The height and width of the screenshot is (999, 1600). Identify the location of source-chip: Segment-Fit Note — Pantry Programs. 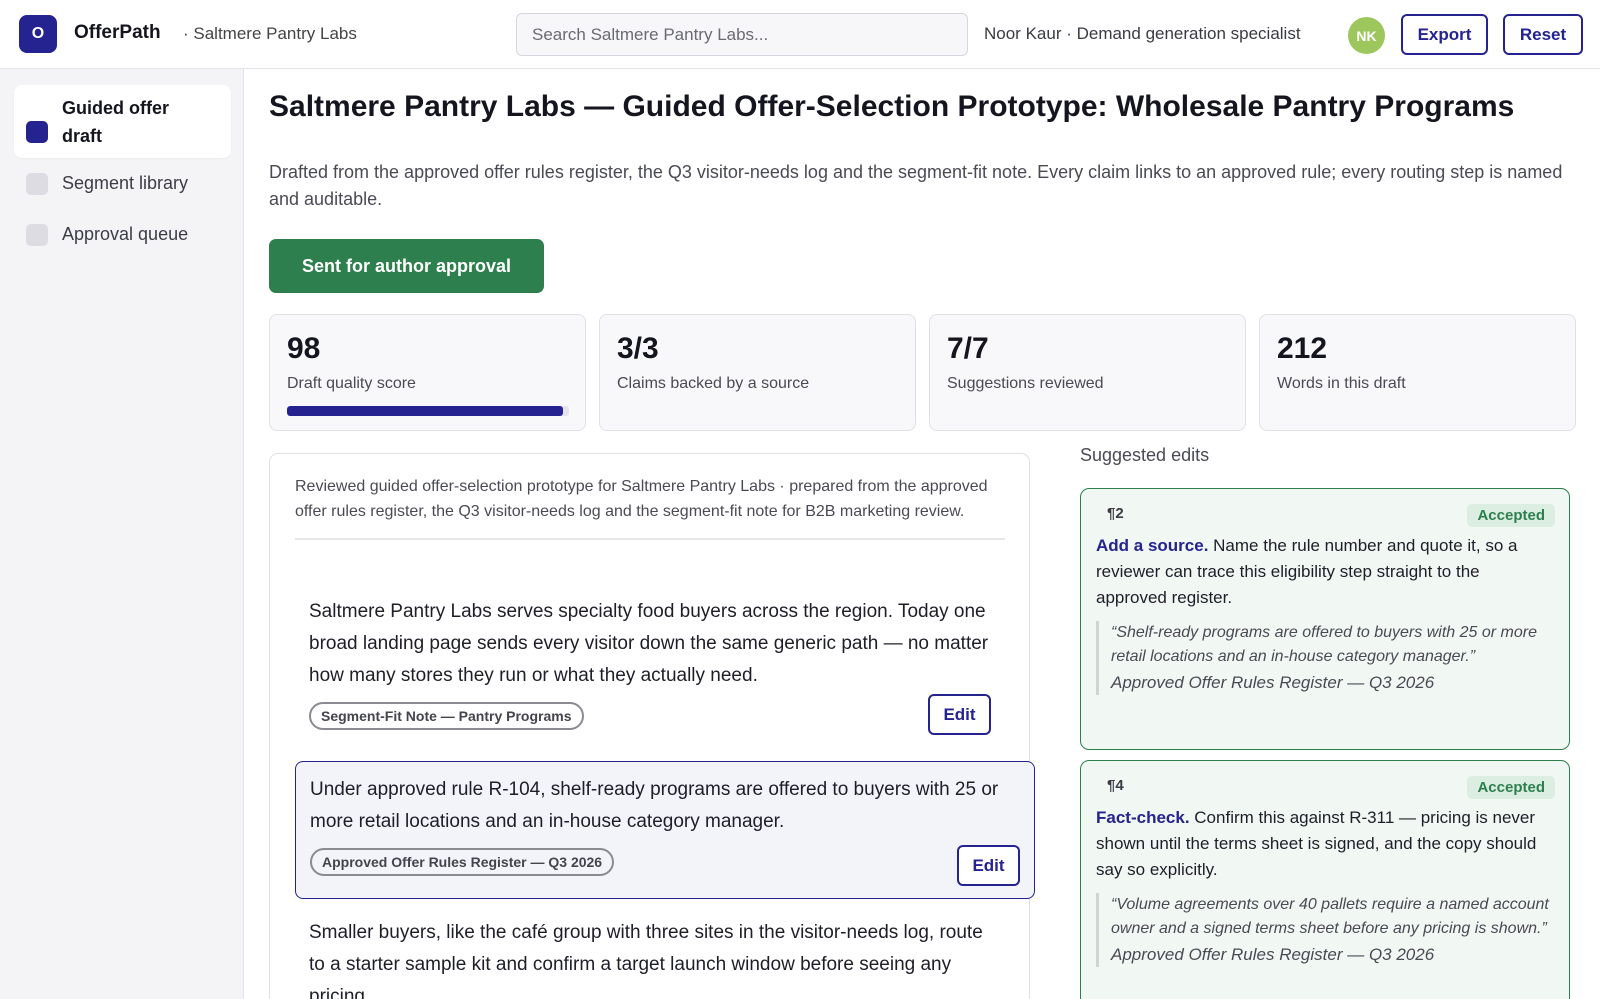
(446, 716).